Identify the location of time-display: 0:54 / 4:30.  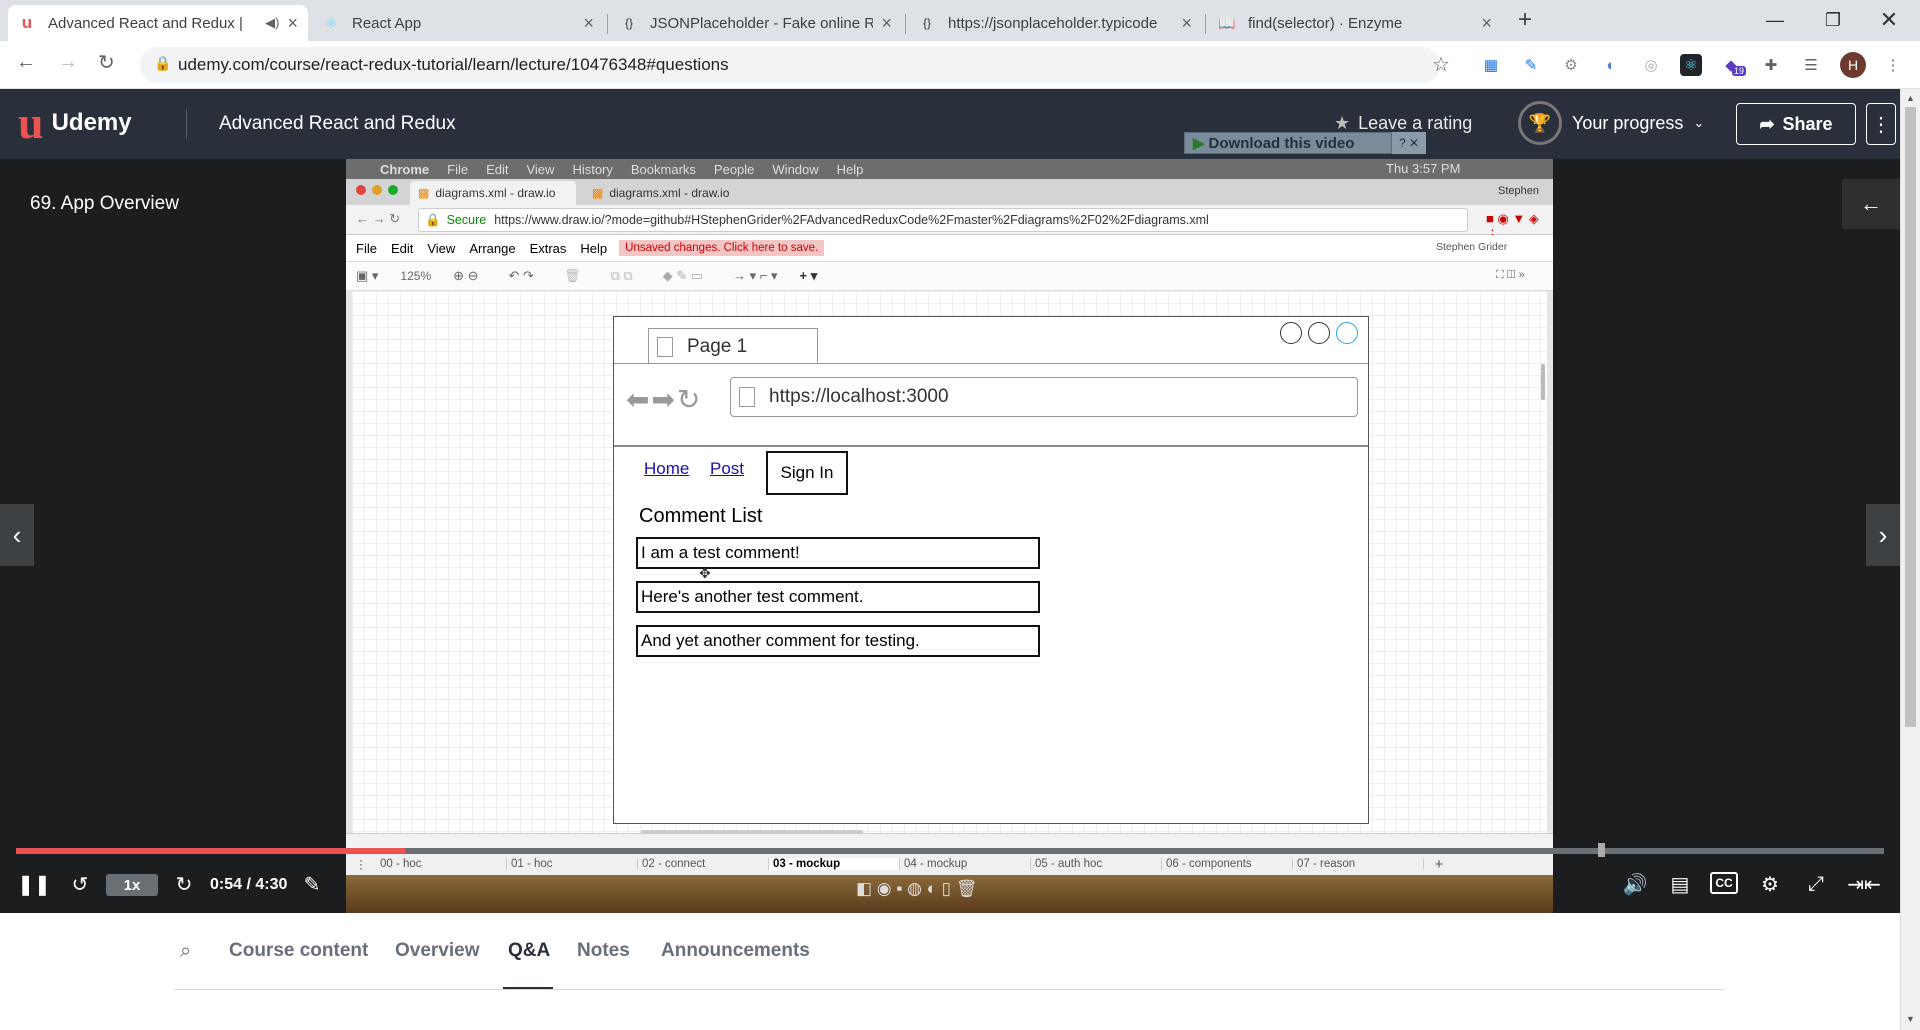
(249, 884).